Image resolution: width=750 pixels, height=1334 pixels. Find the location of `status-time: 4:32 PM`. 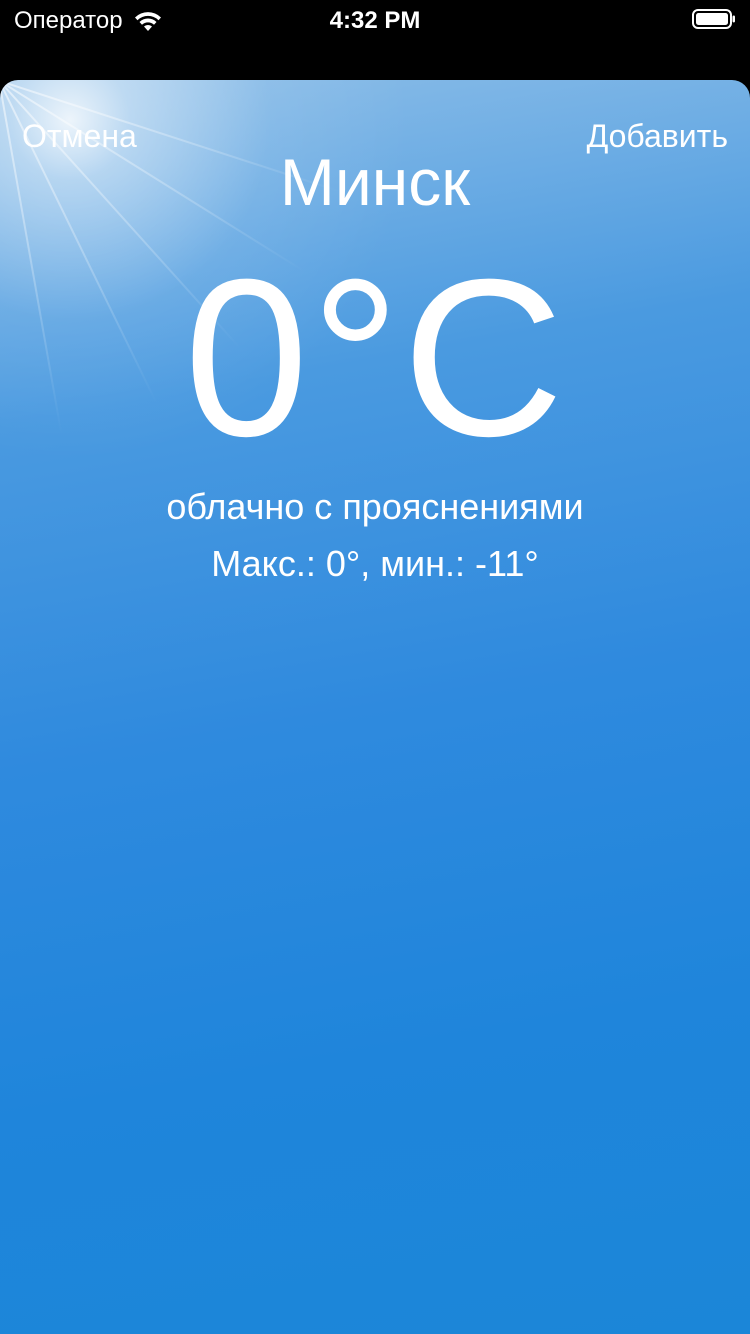

status-time: 4:32 PM is located at coordinates (375, 20).